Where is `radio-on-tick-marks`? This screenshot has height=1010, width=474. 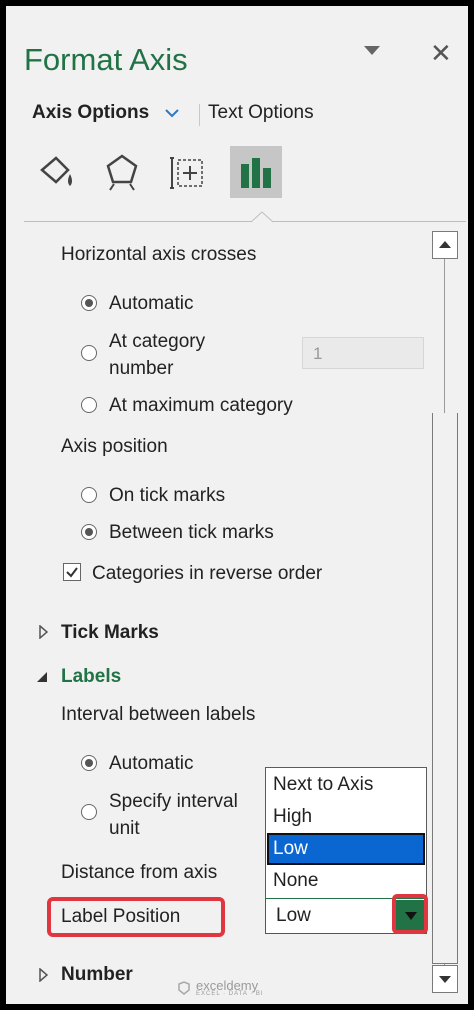 radio-on-tick-marks is located at coordinates (89, 495).